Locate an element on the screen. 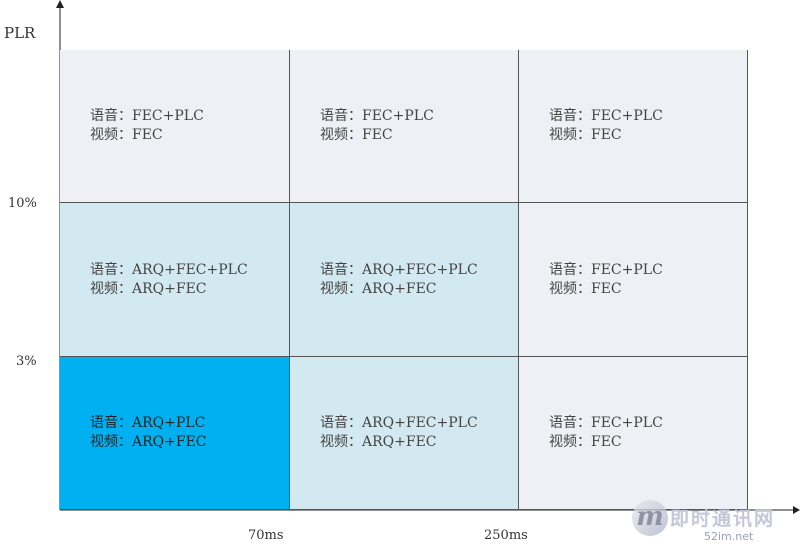 Image resolution: width=800 pixels, height=548 pixels. cell-r2-c0: 语音：ARQ+PLC 视频：ARQ+FEC is located at coordinates (175, 433).